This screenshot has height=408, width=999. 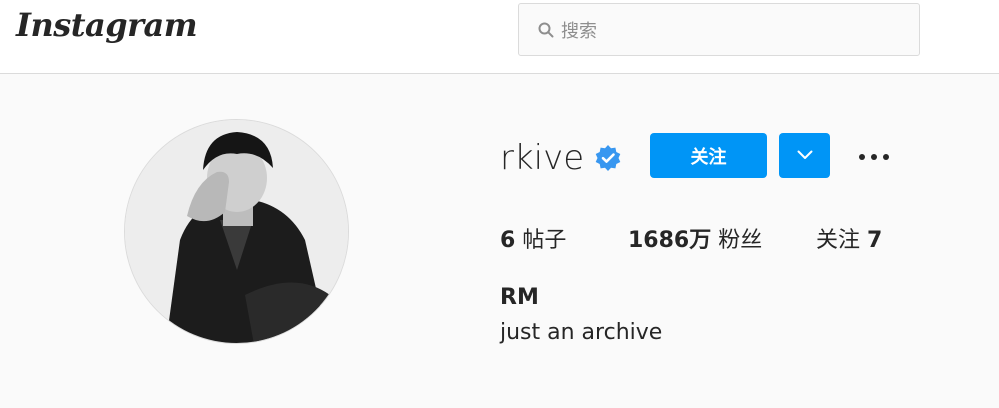 I want to click on following-label: 关注, so click(x=838, y=240).